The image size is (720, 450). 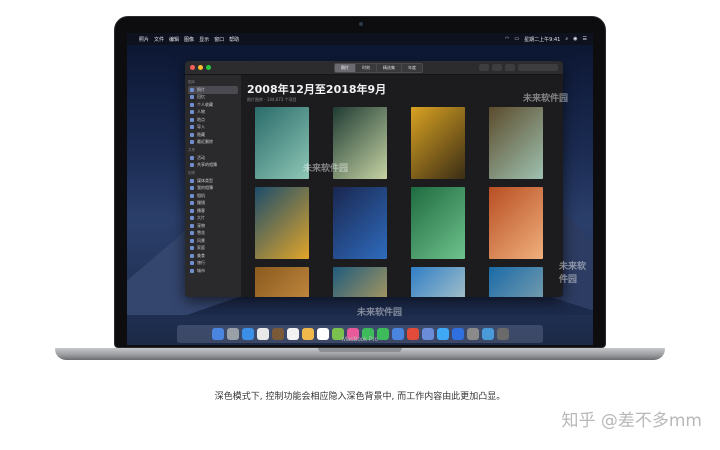 What do you see at coordinates (213, 98) in the screenshot?
I see `sidebar-item: 回忆` at bounding box center [213, 98].